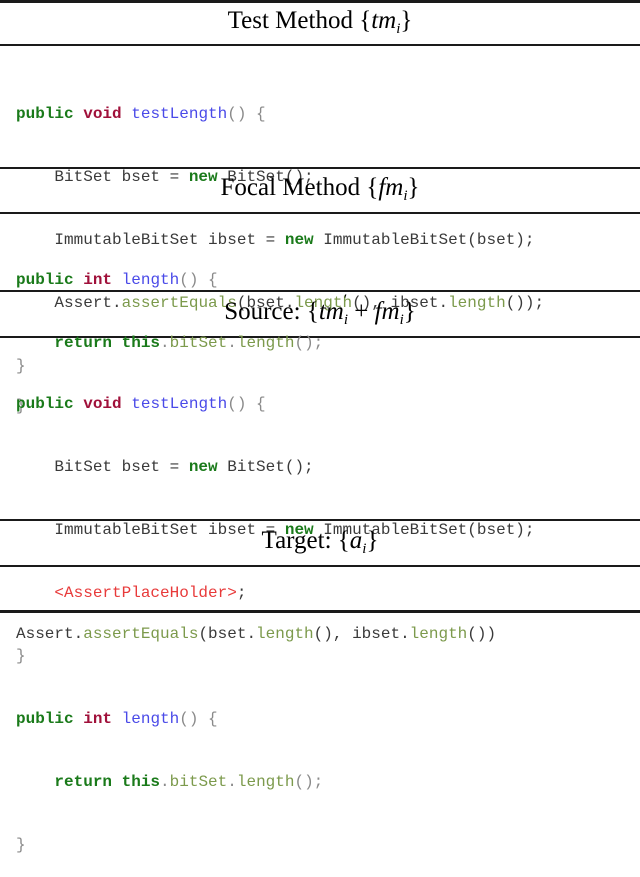  Describe the element at coordinates (482, 634) in the screenshot. I see `code-text: ())` at that location.